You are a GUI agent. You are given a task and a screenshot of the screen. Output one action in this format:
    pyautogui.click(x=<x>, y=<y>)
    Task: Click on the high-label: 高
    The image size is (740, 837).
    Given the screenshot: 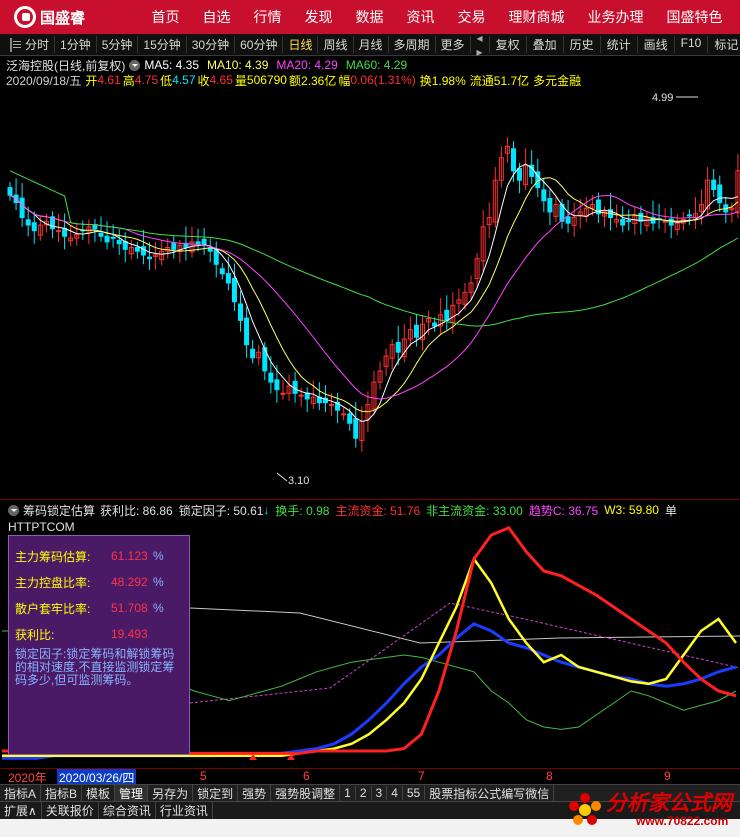 What is the action you would take?
    pyautogui.click(x=128, y=80)
    